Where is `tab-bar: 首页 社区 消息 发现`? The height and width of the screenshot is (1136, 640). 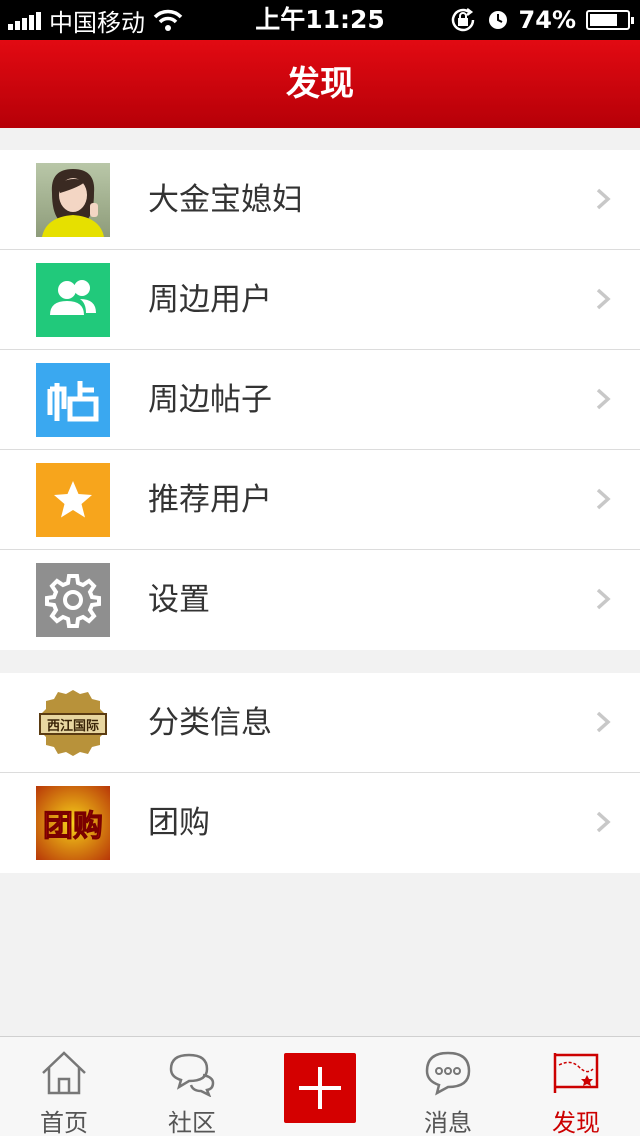
tab-bar: 首页 社区 消息 发现 is located at coordinates (320, 1086).